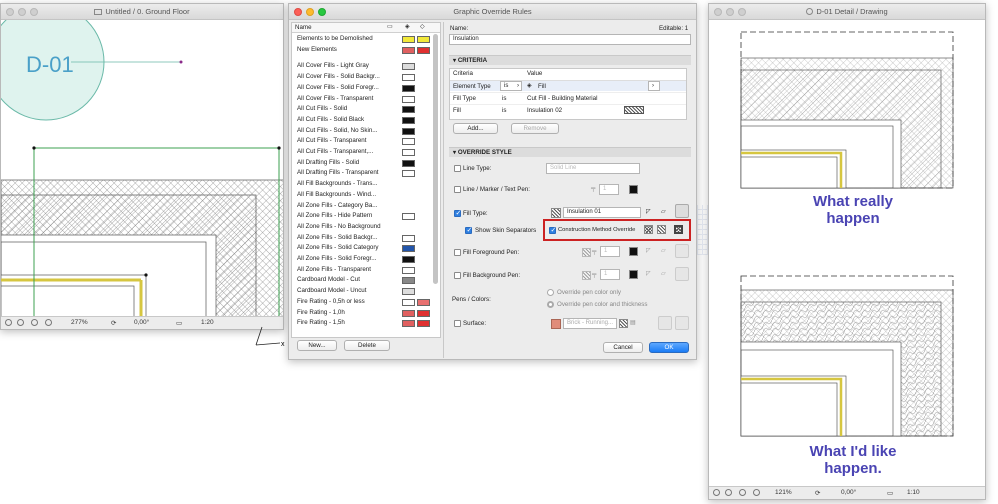 This screenshot has height=504, width=998. What do you see at coordinates (610, 251) in the screenshot?
I see `fg-pen-number: 1` at bounding box center [610, 251].